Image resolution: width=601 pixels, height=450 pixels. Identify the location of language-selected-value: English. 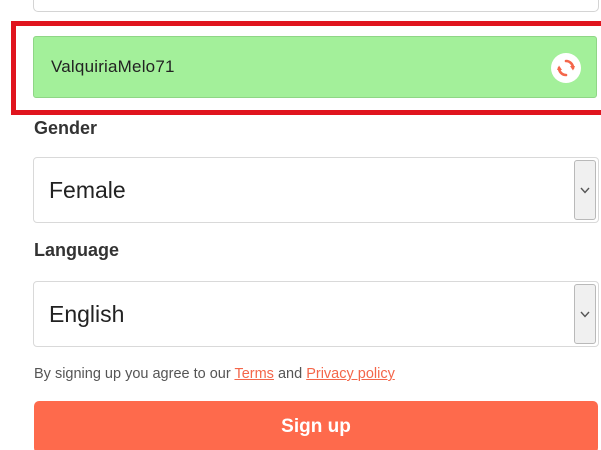
(87, 313).